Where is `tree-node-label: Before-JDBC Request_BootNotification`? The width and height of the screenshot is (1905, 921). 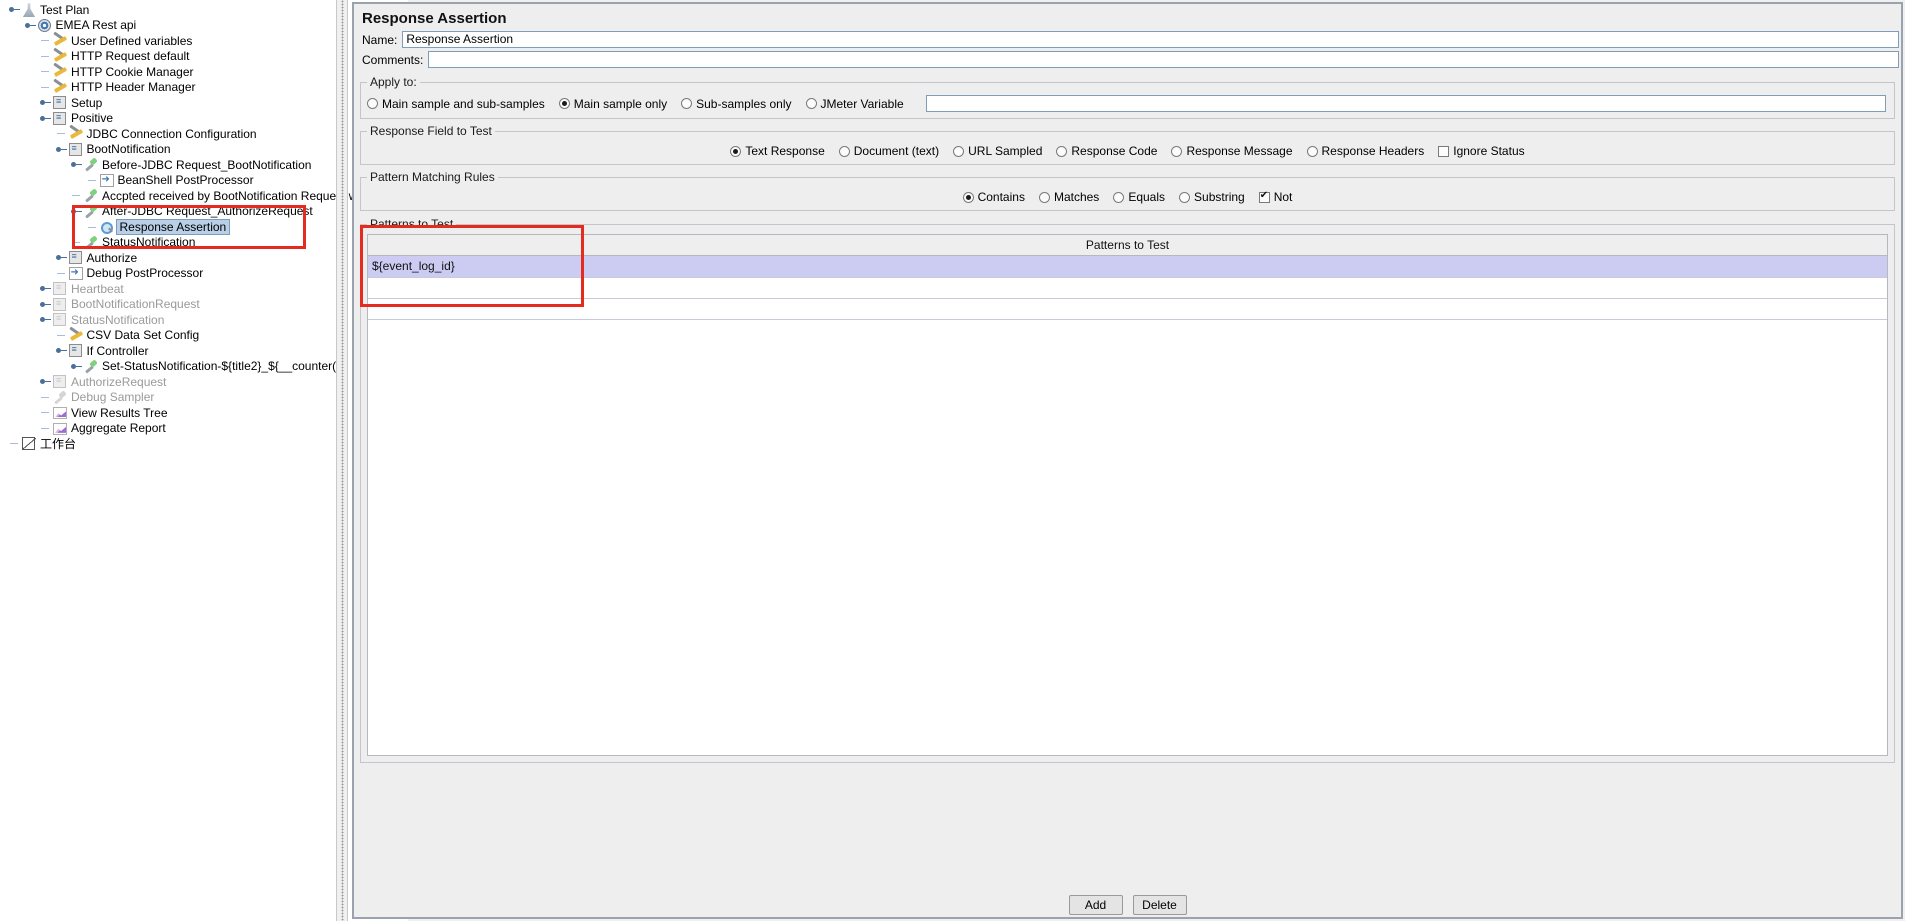
tree-node-label: Before-JDBC Request_BootNotification is located at coordinates (206, 165).